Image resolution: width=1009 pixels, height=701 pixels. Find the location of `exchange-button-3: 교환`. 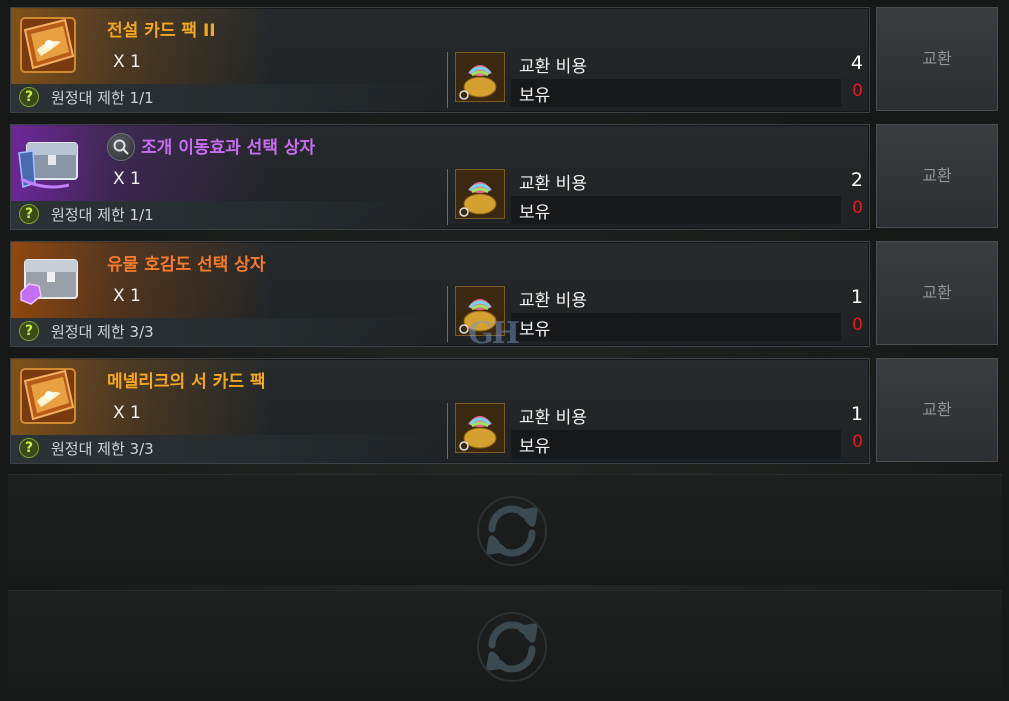

exchange-button-3: 교환 is located at coordinates (937, 293).